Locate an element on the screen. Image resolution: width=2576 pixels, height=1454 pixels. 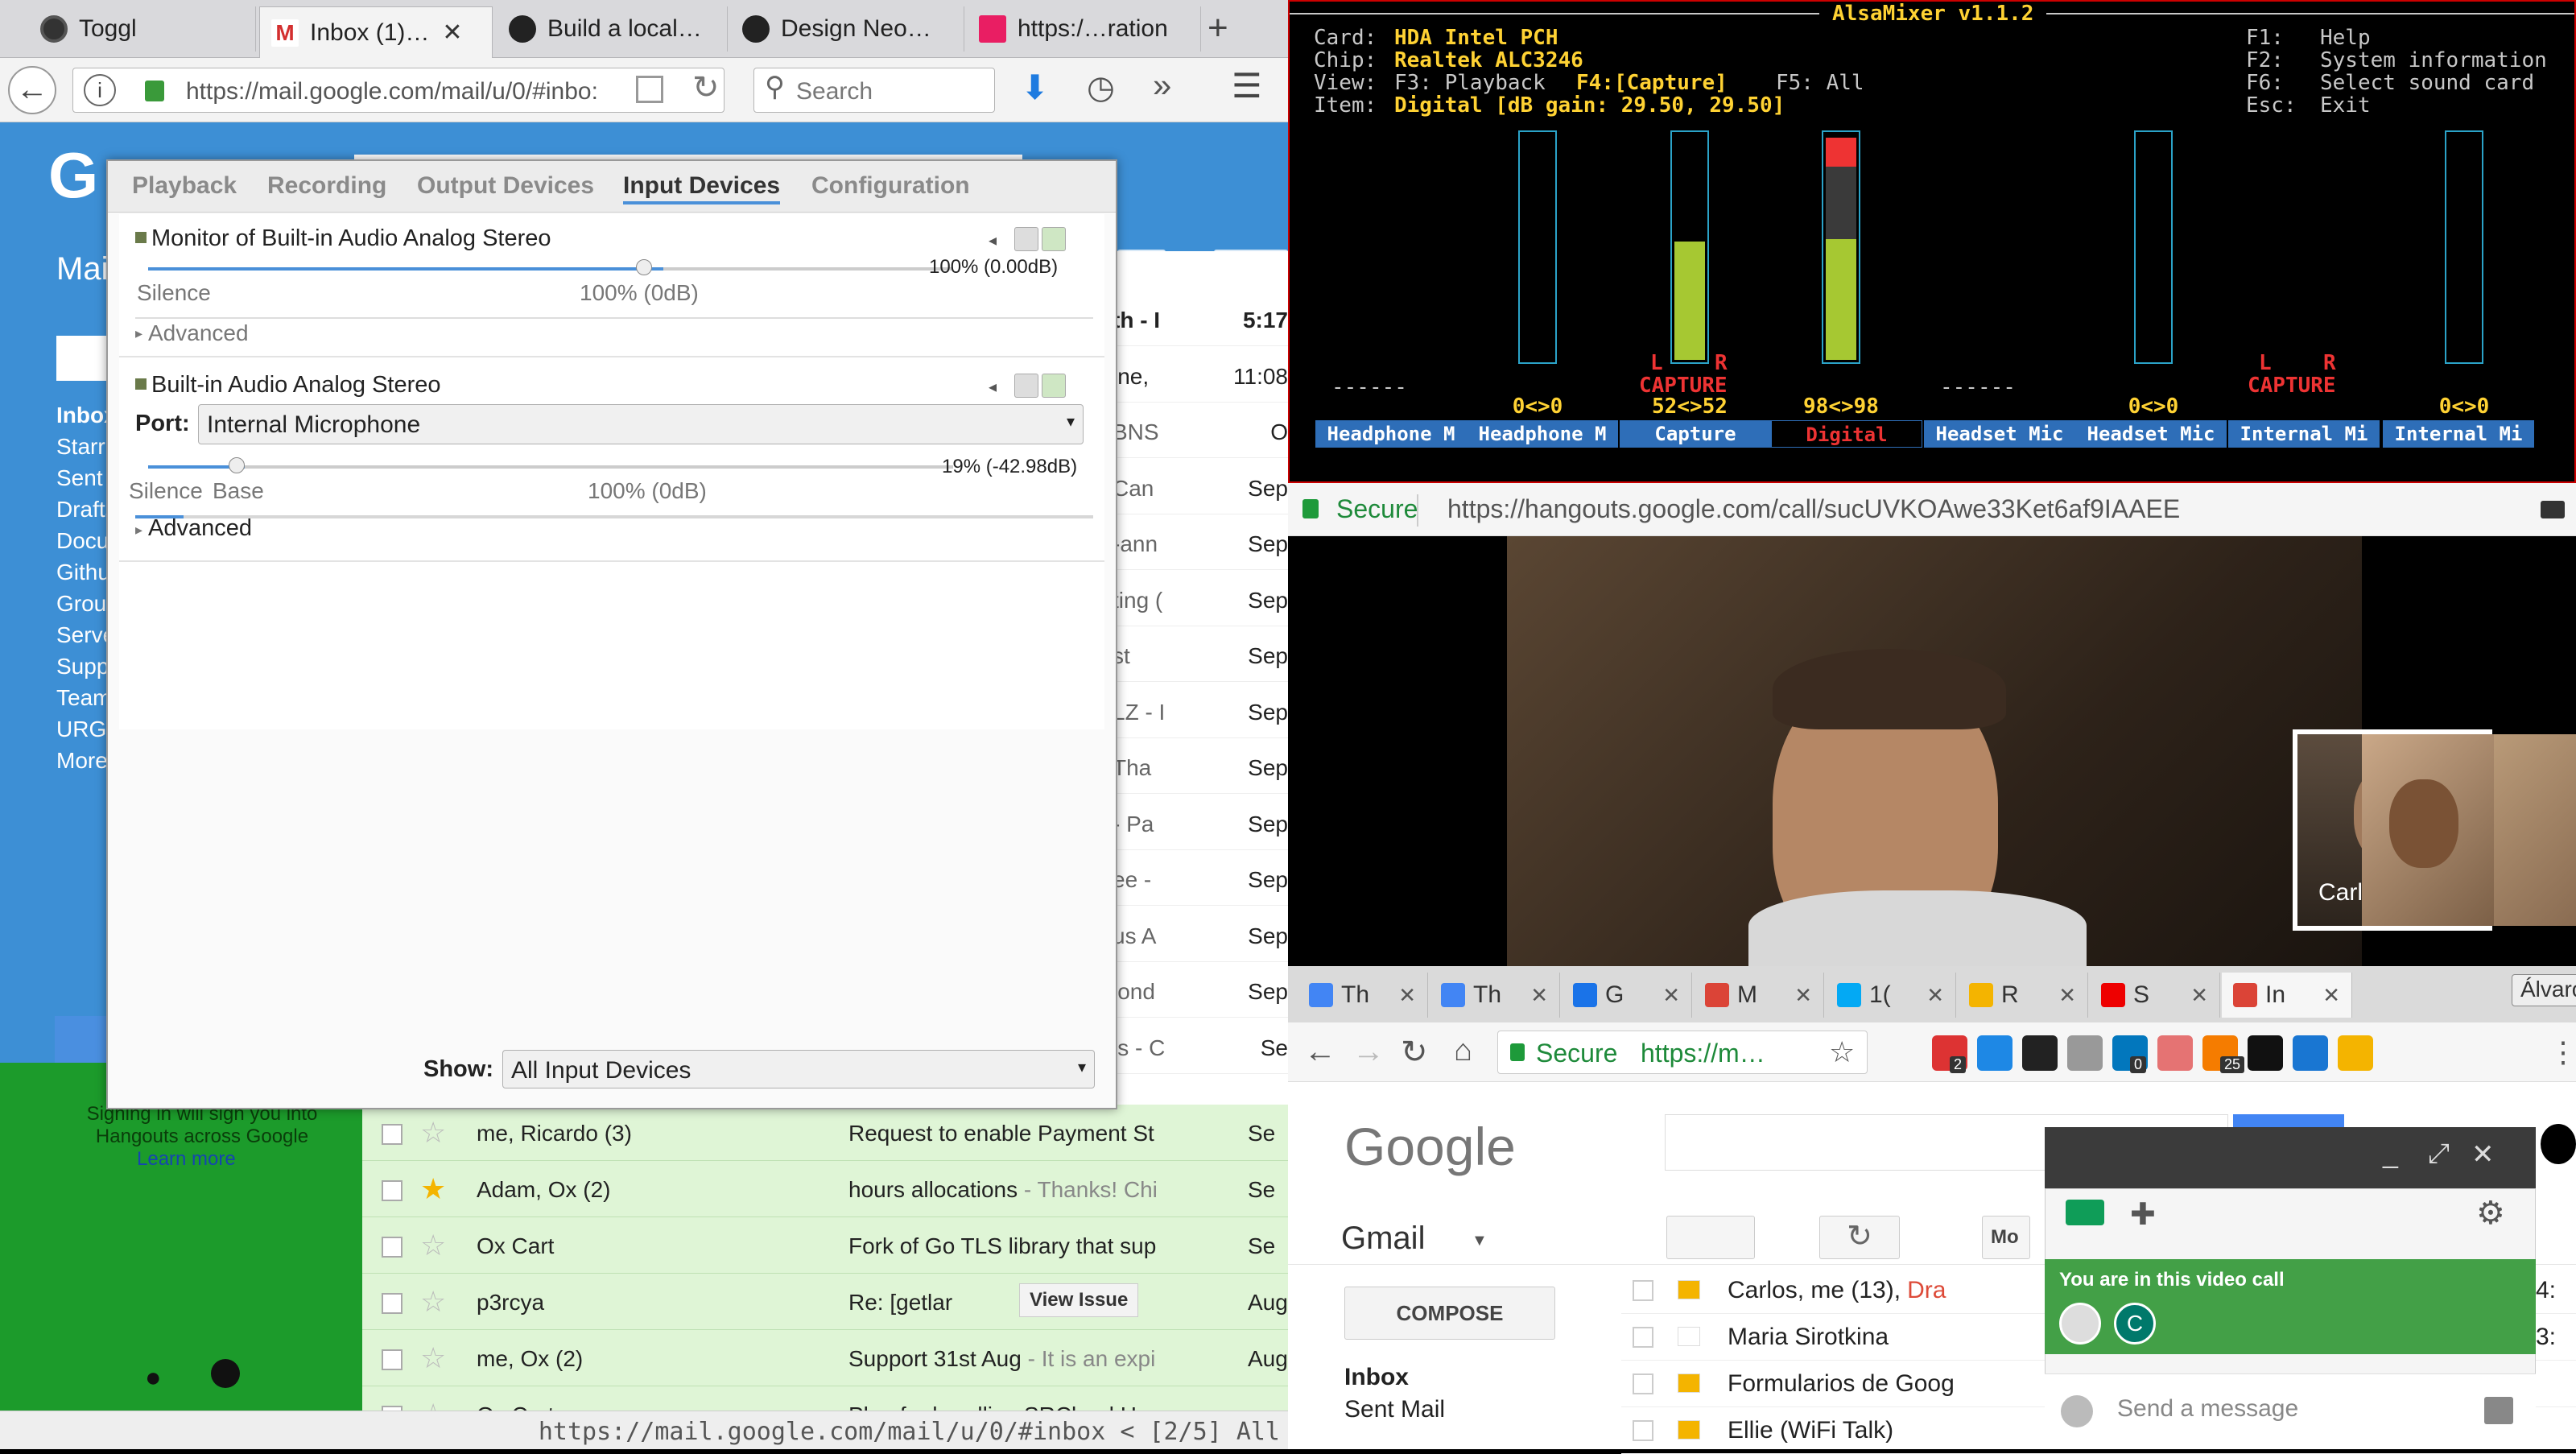
hangouts-icon is located at coordinates (225, 1373).